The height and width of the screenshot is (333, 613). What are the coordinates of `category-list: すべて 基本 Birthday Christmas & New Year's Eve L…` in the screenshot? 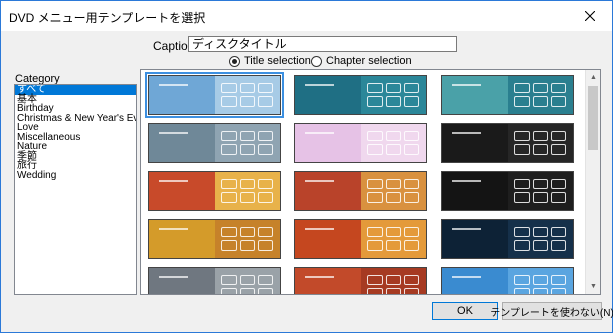 It's located at (75, 189).